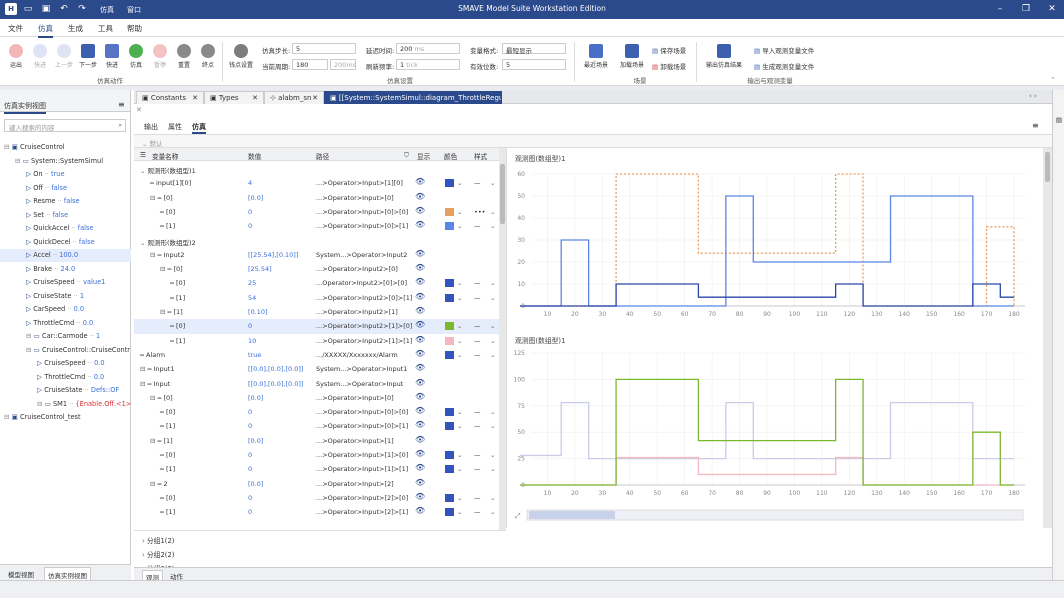  I want to click on tree-item: ⊟ ▣ CruiseControl_test, so click(65, 417).